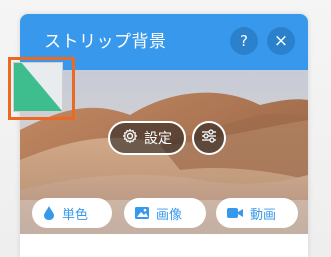  I want to click on color-button-label: 単色, so click(75, 215).